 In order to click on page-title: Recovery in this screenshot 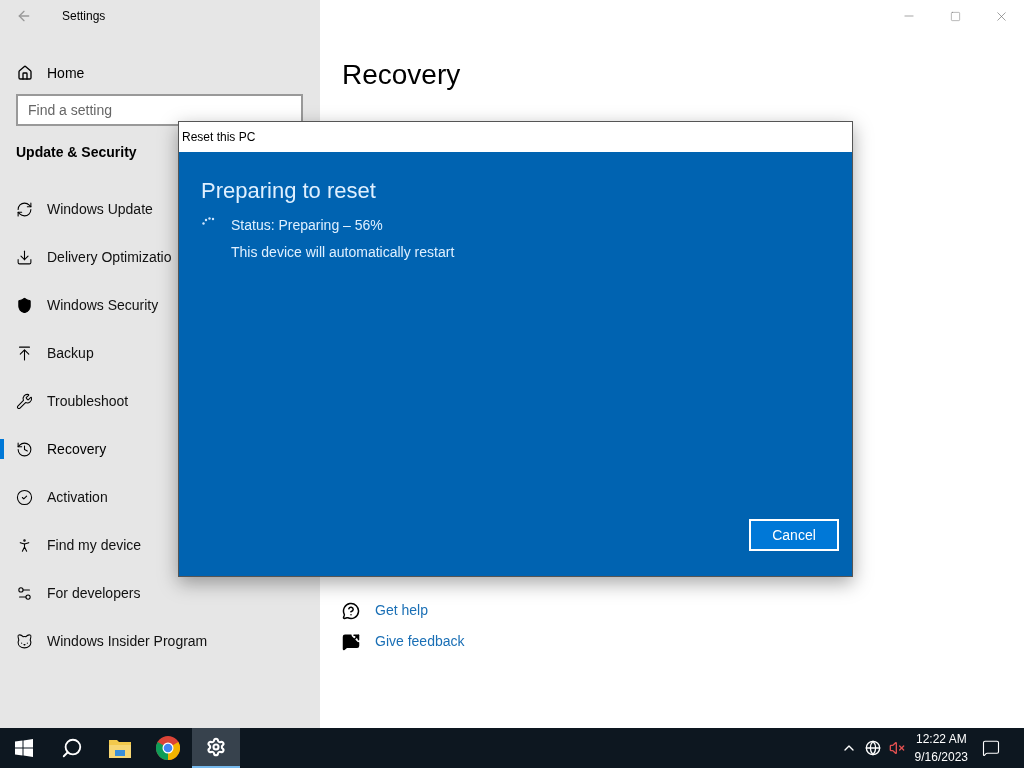, I will do `click(402, 75)`.